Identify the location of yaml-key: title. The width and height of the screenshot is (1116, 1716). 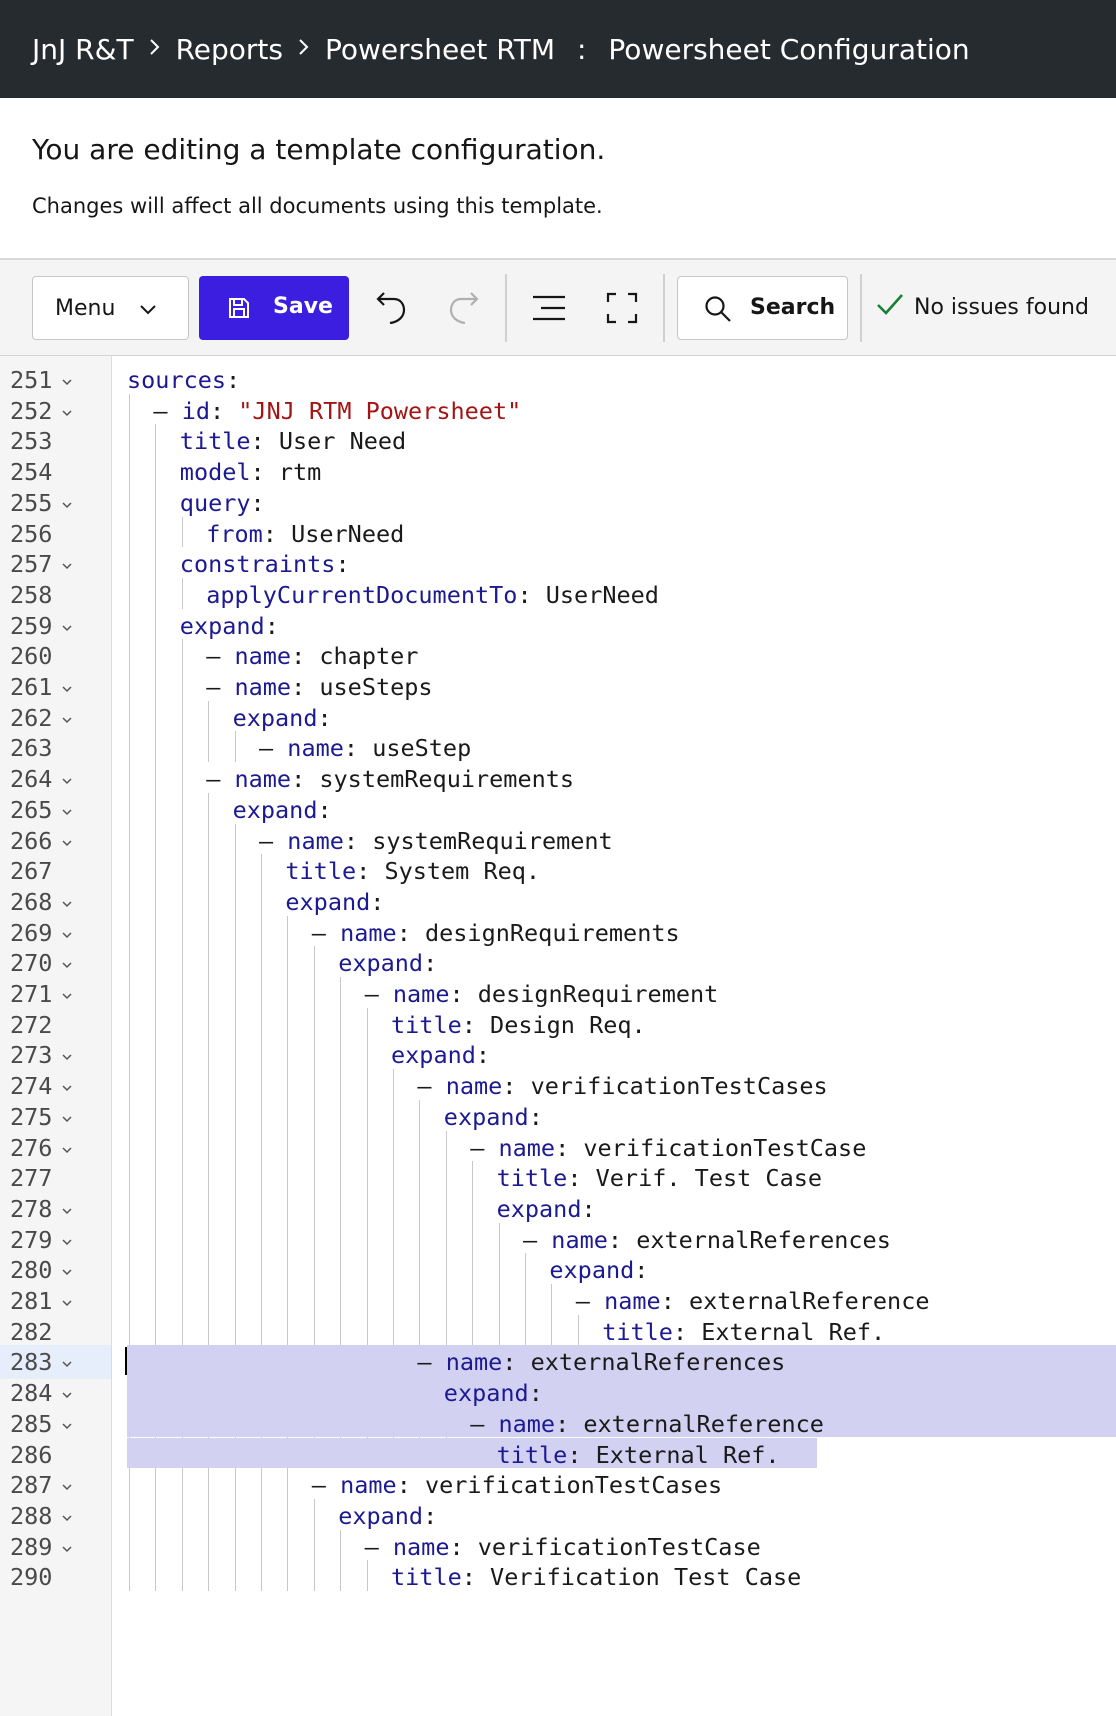
(321, 871).